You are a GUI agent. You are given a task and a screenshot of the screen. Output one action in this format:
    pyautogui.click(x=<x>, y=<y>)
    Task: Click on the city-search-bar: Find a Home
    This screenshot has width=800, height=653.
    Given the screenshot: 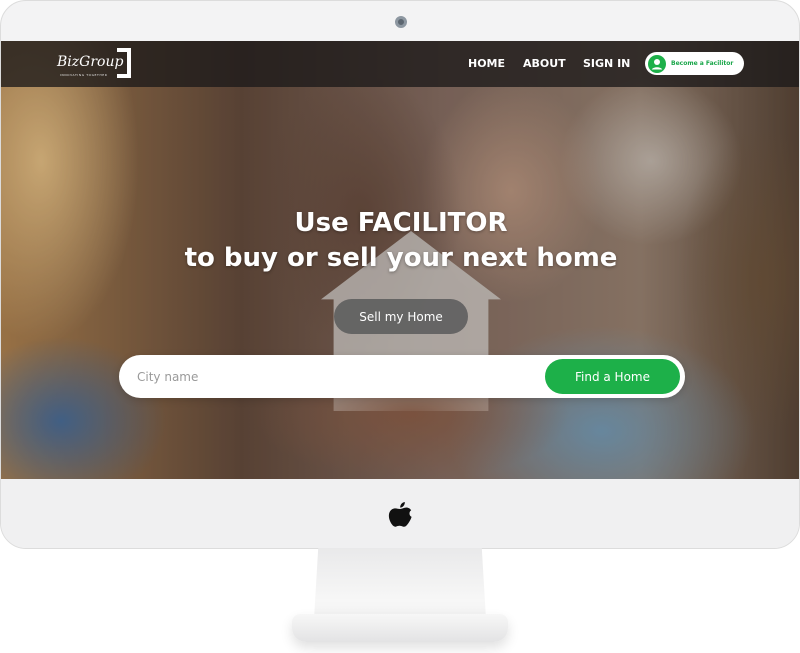 What is the action you would take?
    pyautogui.click(x=402, y=376)
    